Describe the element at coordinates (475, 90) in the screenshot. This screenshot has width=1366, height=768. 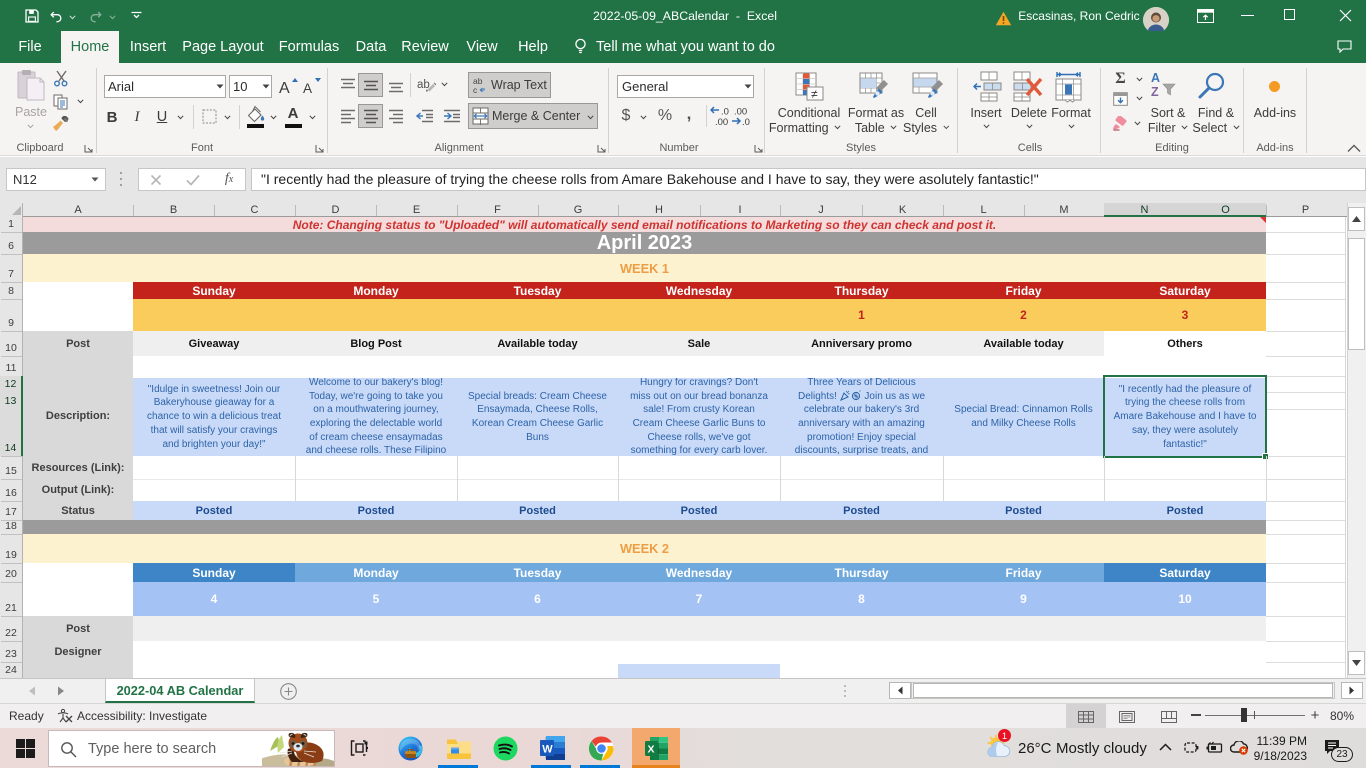
I see `svg-text: c` at that location.